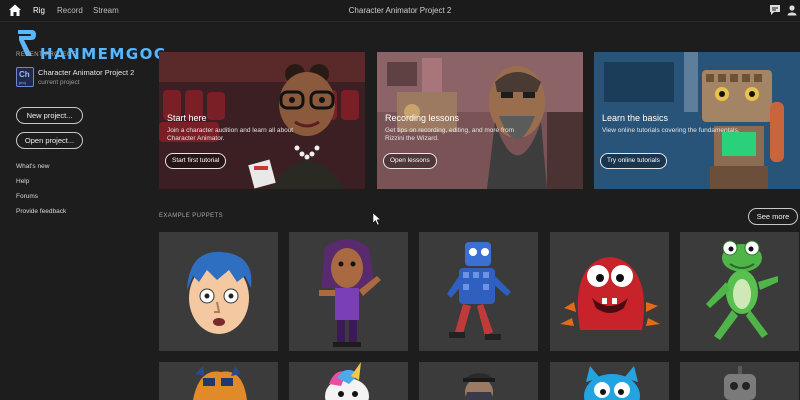 This screenshot has width=800, height=400. I want to click on card-recording-lessons-title: Recording lessons, so click(422, 118).